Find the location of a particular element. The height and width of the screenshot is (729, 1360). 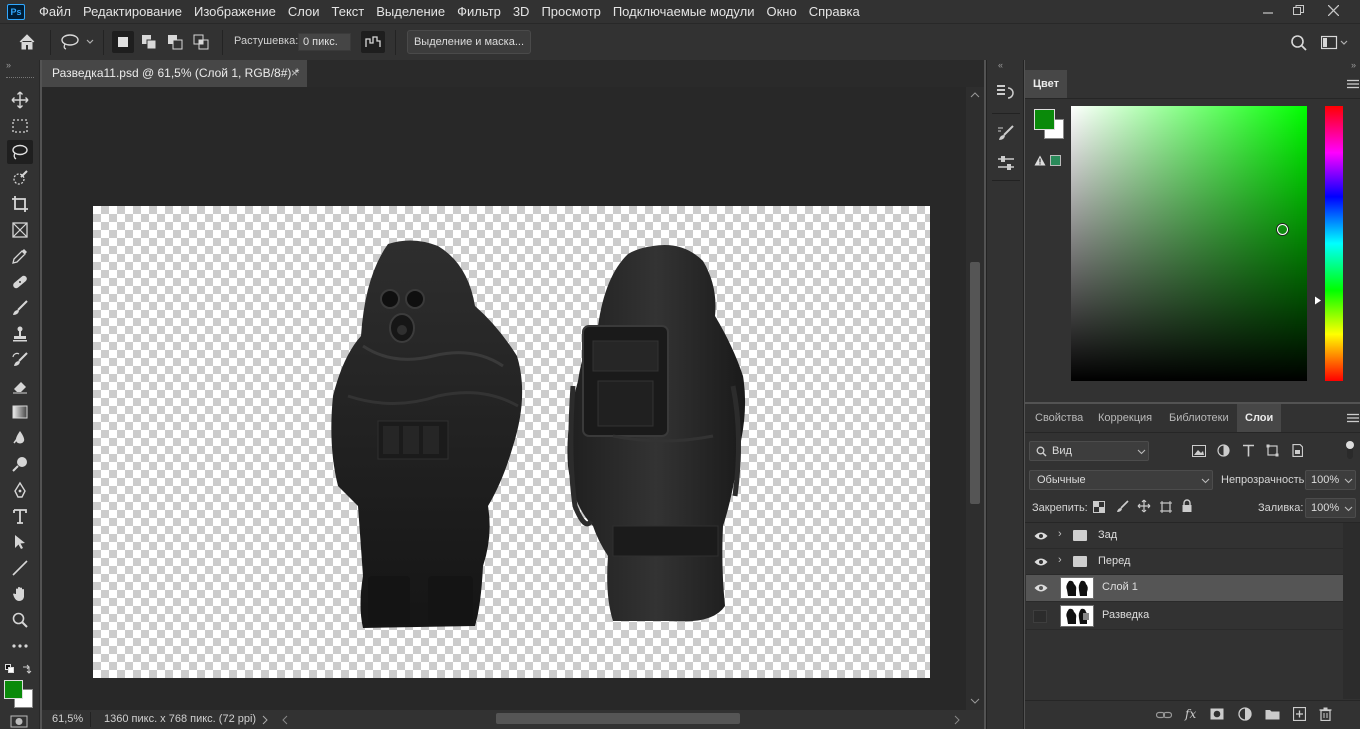

panel-menu-icon is located at coordinates (1353, 84).